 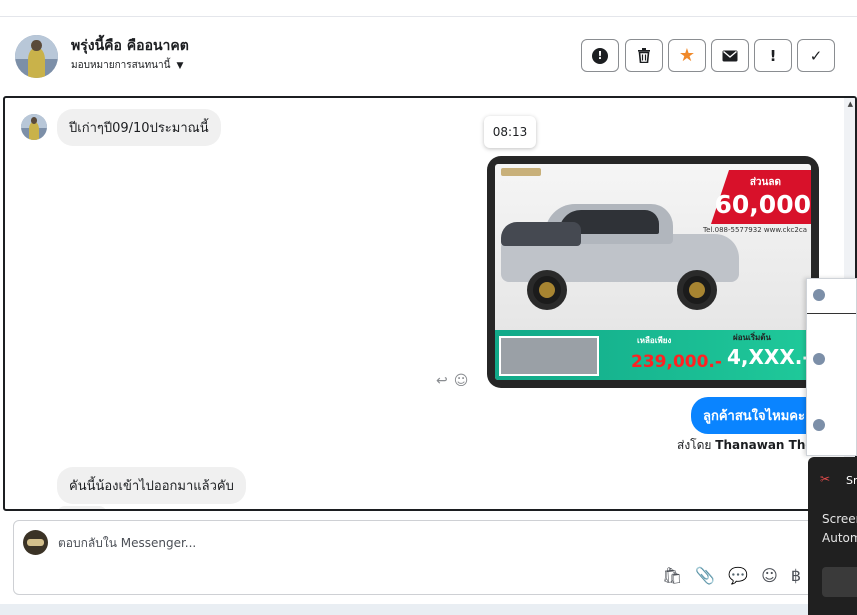 What do you see at coordinates (839, 529) in the screenshot?
I see `notification-text: Screen Autom` at bounding box center [839, 529].